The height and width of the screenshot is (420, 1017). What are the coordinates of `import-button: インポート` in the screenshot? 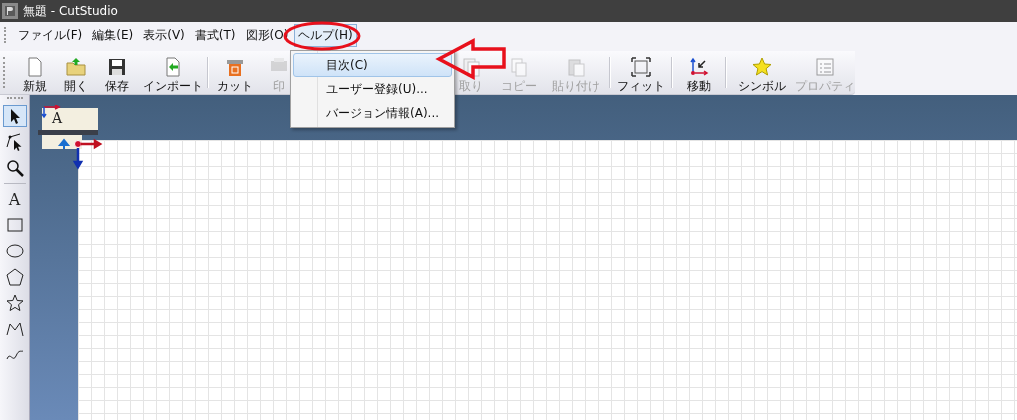 It's located at (172, 72).